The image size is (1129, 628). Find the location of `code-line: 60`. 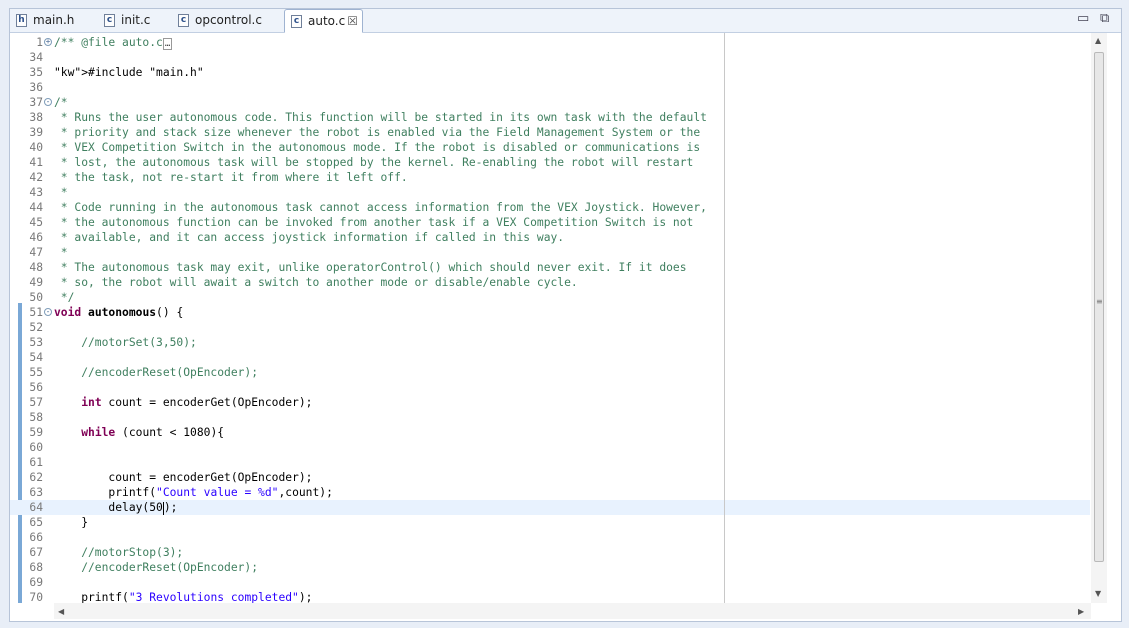

code-line: 60 is located at coordinates (550, 447).